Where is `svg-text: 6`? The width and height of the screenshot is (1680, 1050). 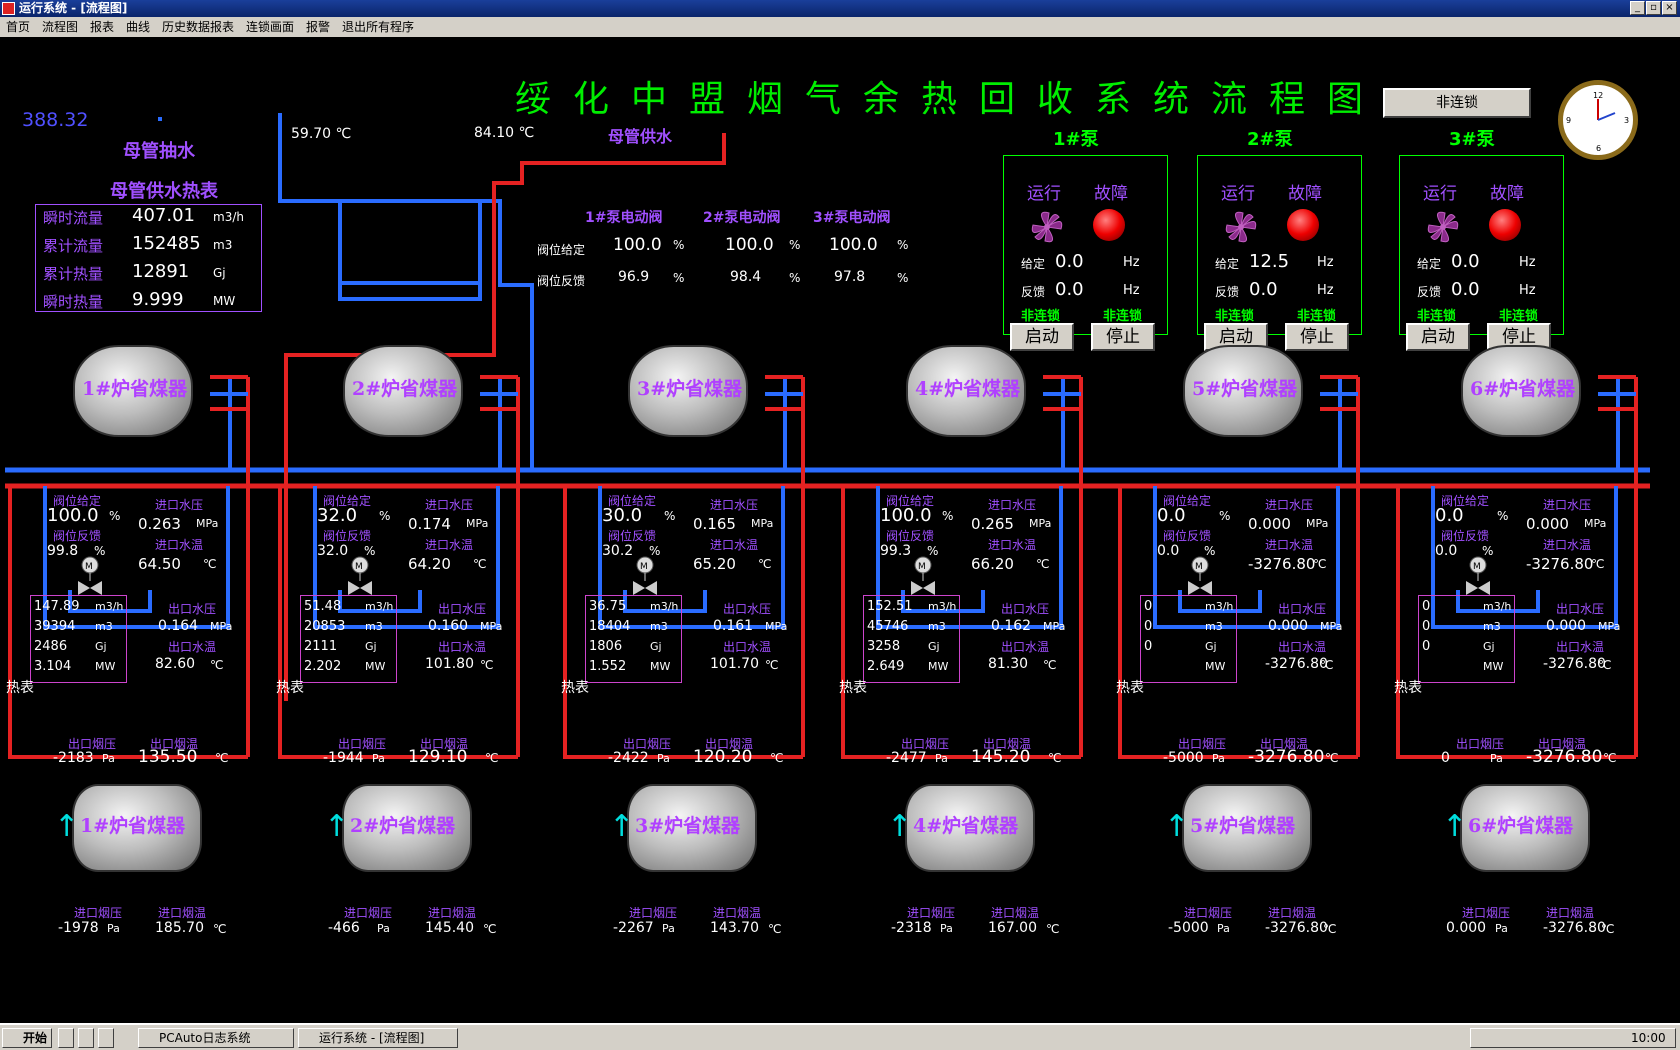
svg-text: 6 is located at coordinates (1598, 148).